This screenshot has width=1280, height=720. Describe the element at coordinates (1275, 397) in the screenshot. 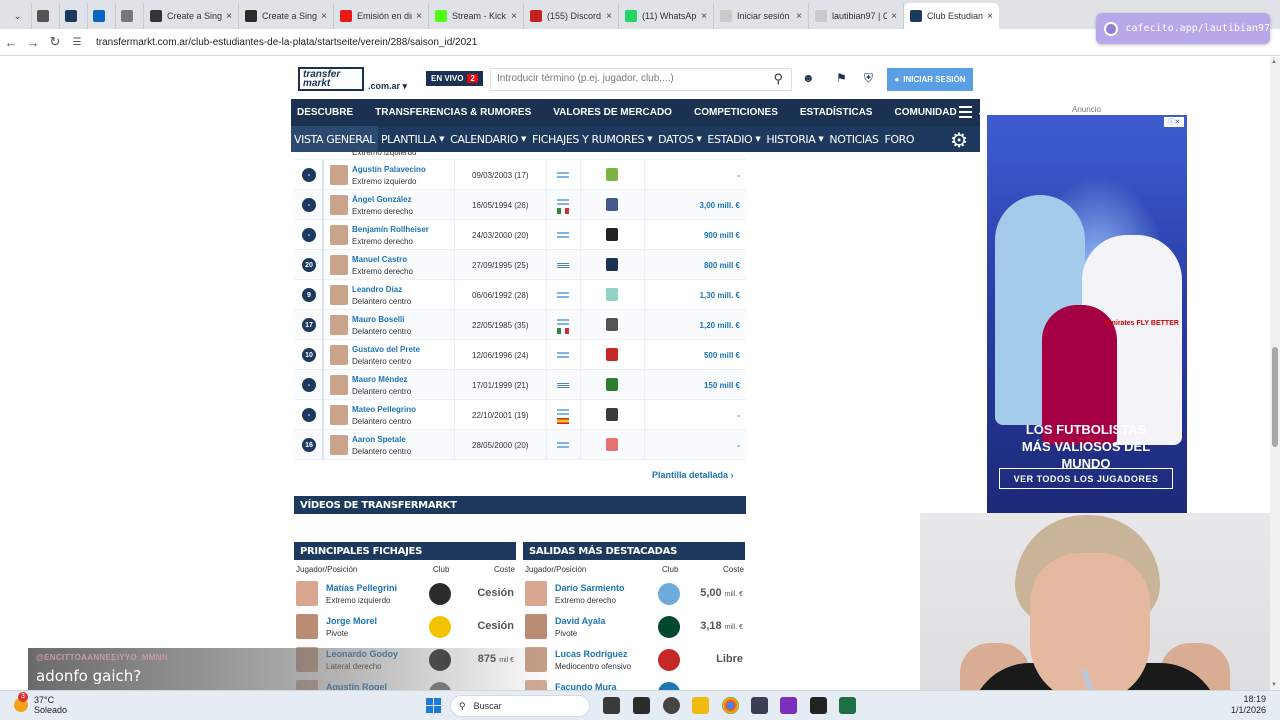

I see `scrollbar-thumb` at that location.